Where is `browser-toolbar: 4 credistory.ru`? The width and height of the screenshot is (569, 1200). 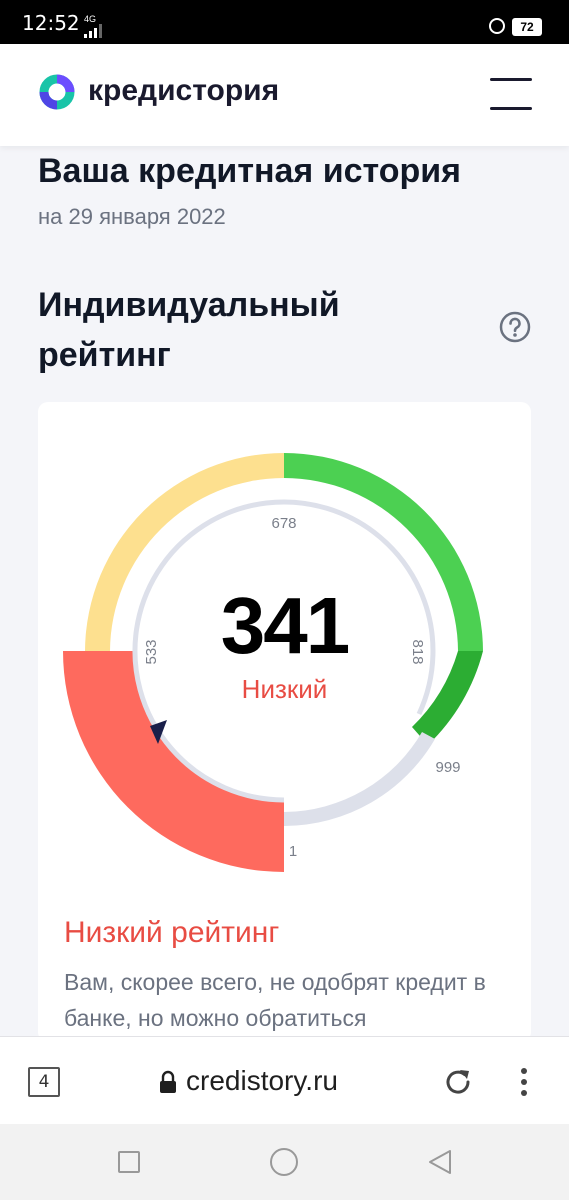
browser-toolbar: 4 credistory.ru is located at coordinates (284, 1080).